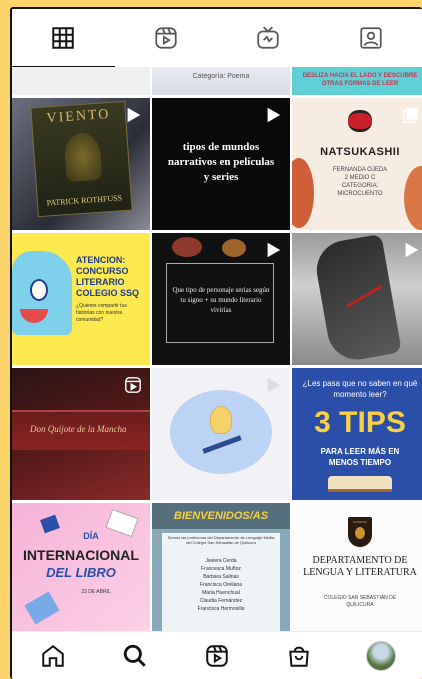 This screenshot has height=679, width=422. I want to click on reel-icon, so click(133, 385).